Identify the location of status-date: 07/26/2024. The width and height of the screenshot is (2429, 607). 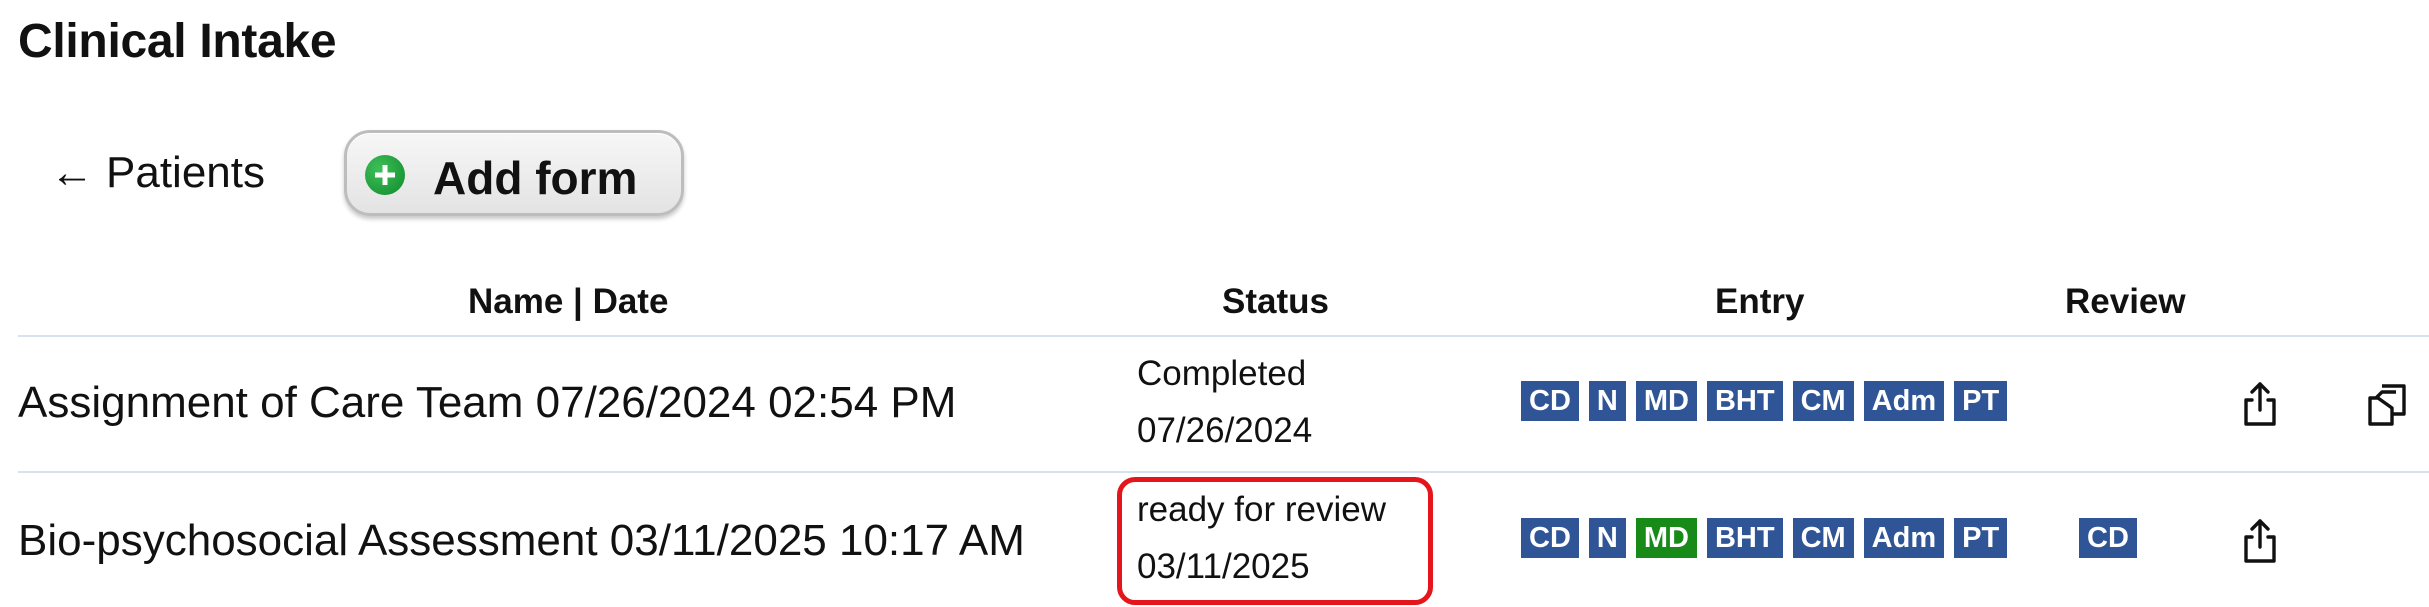
(1225, 430).